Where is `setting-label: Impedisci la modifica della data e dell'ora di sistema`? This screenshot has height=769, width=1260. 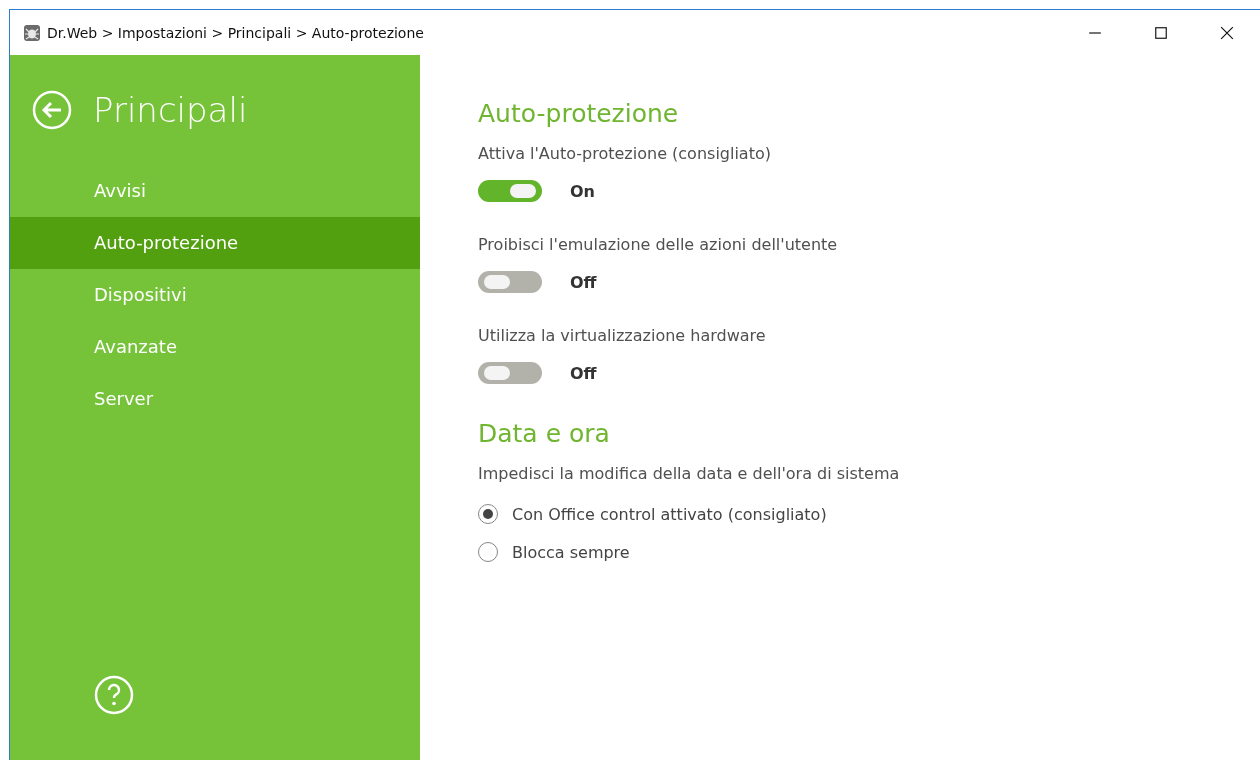 setting-label: Impedisci la modifica della data e dell'ora di sistema is located at coordinates (689, 473).